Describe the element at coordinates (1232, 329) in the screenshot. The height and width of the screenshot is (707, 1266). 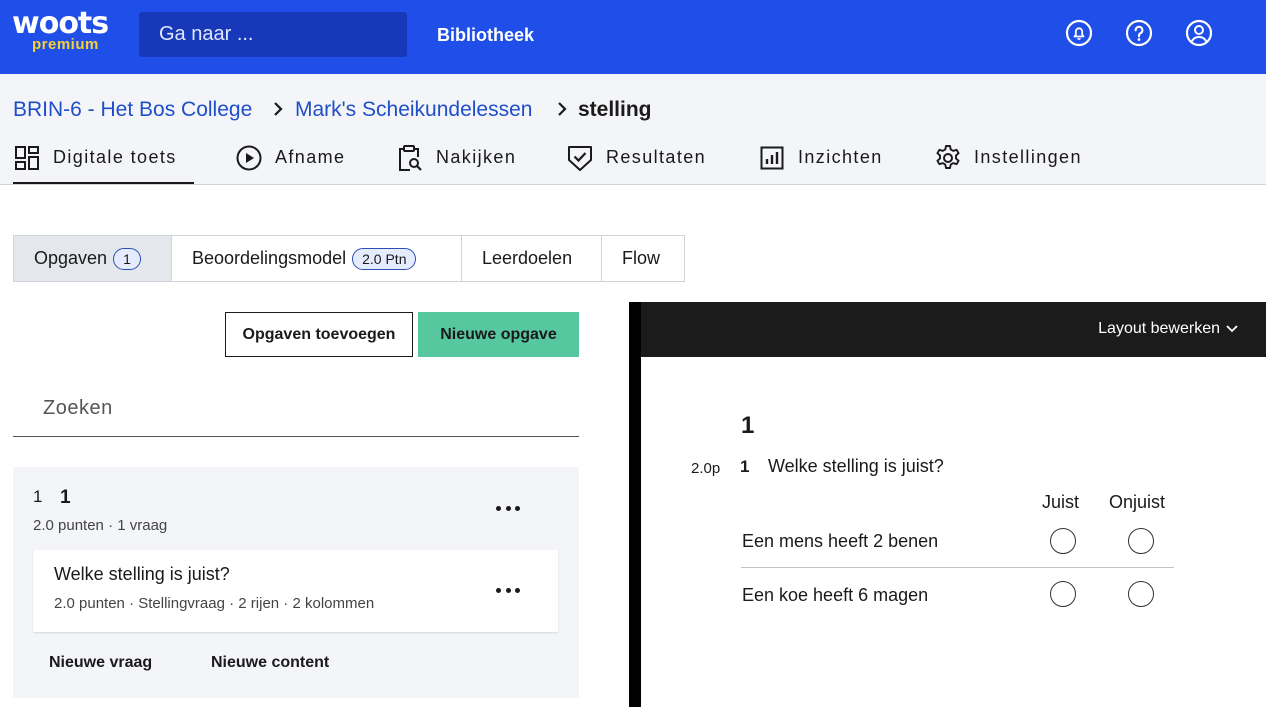
I see `chevron-down-icon` at that location.